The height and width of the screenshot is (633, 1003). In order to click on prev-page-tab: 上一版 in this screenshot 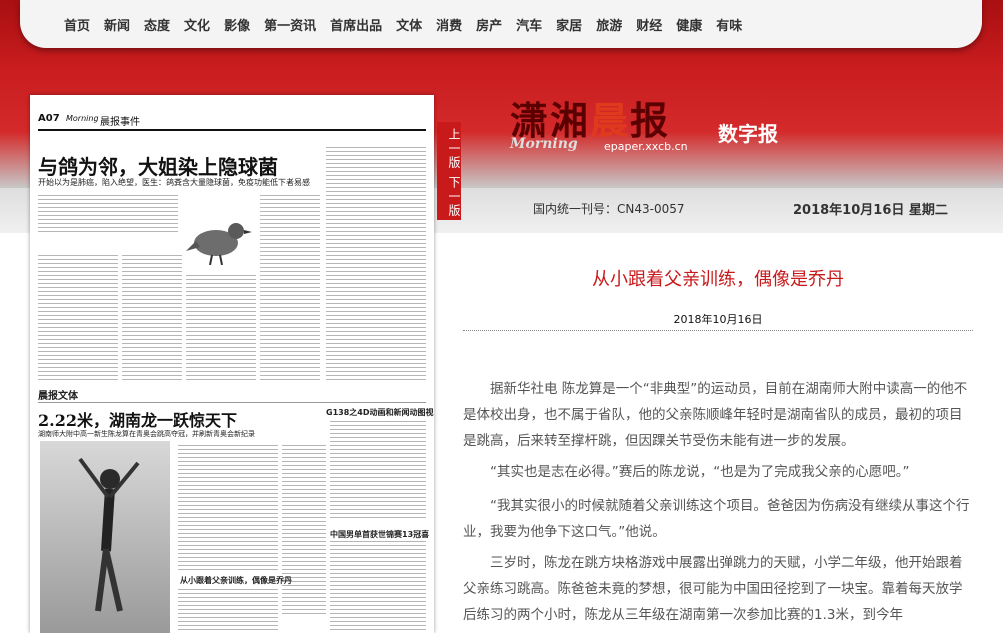, I will do `click(449, 147)`.